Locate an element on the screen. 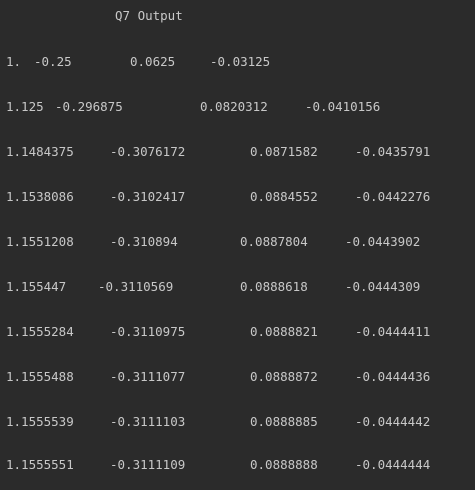 The height and width of the screenshot is (490, 475). output-value: -0.0435791 is located at coordinates (393, 151).